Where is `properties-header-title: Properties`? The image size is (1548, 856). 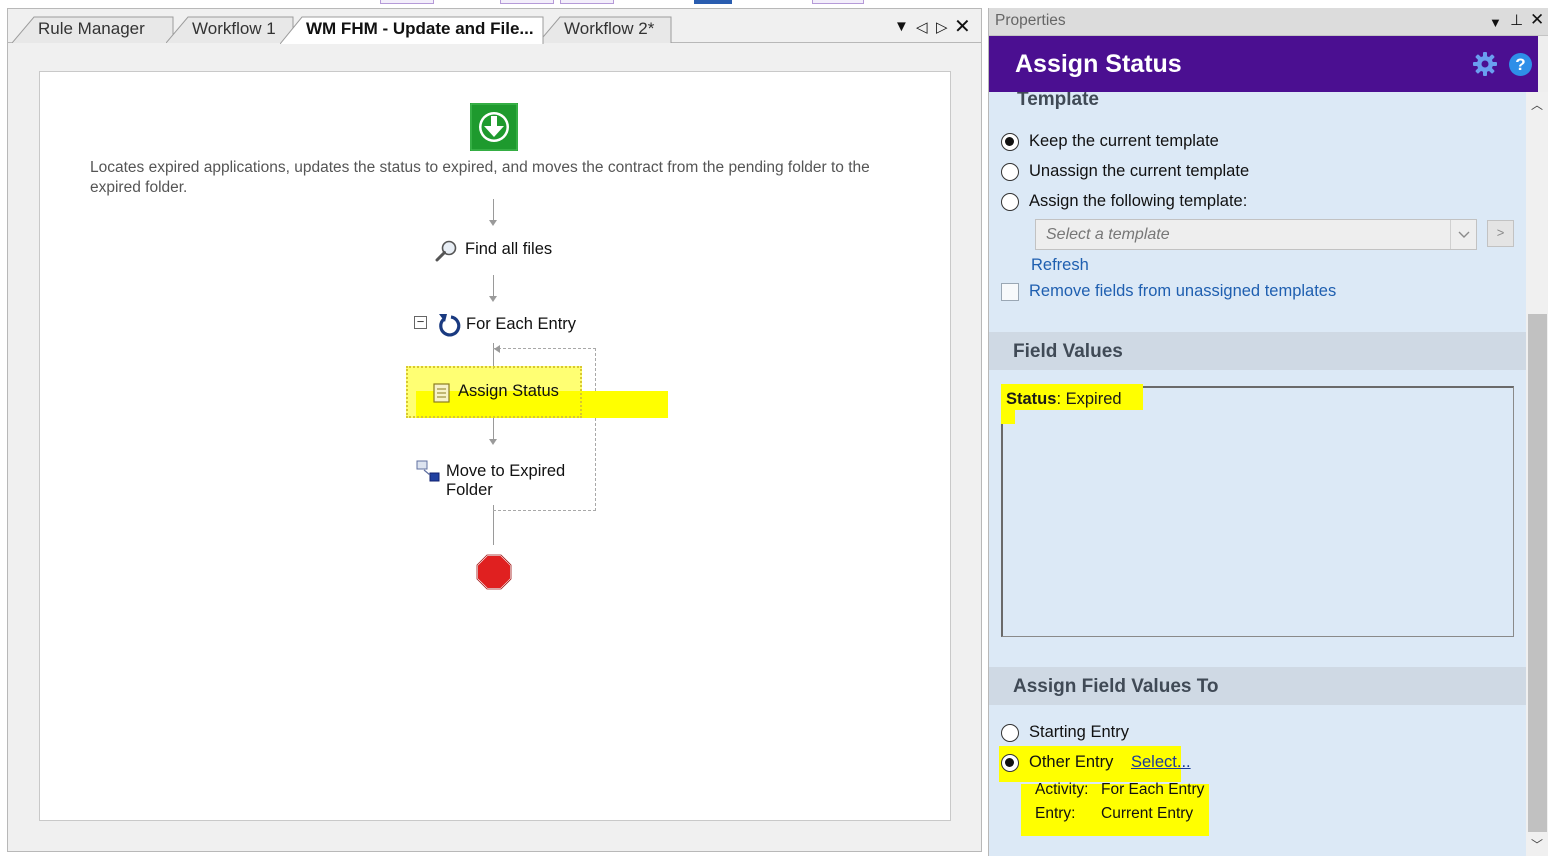
properties-header-title: Properties is located at coordinates (1030, 20).